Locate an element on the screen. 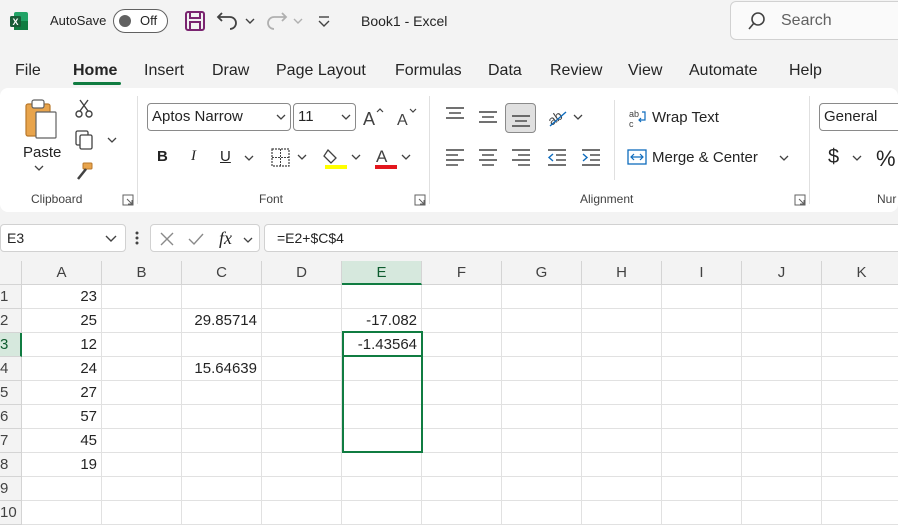 The width and height of the screenshot is (898, 532). cell-d4 is located at coordinates (302, 369).